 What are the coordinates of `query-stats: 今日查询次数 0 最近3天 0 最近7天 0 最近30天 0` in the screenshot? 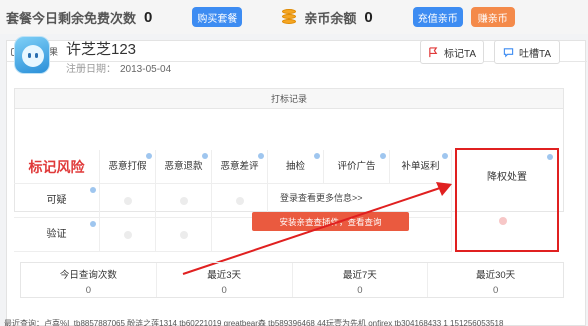 It's located at (292, 280).